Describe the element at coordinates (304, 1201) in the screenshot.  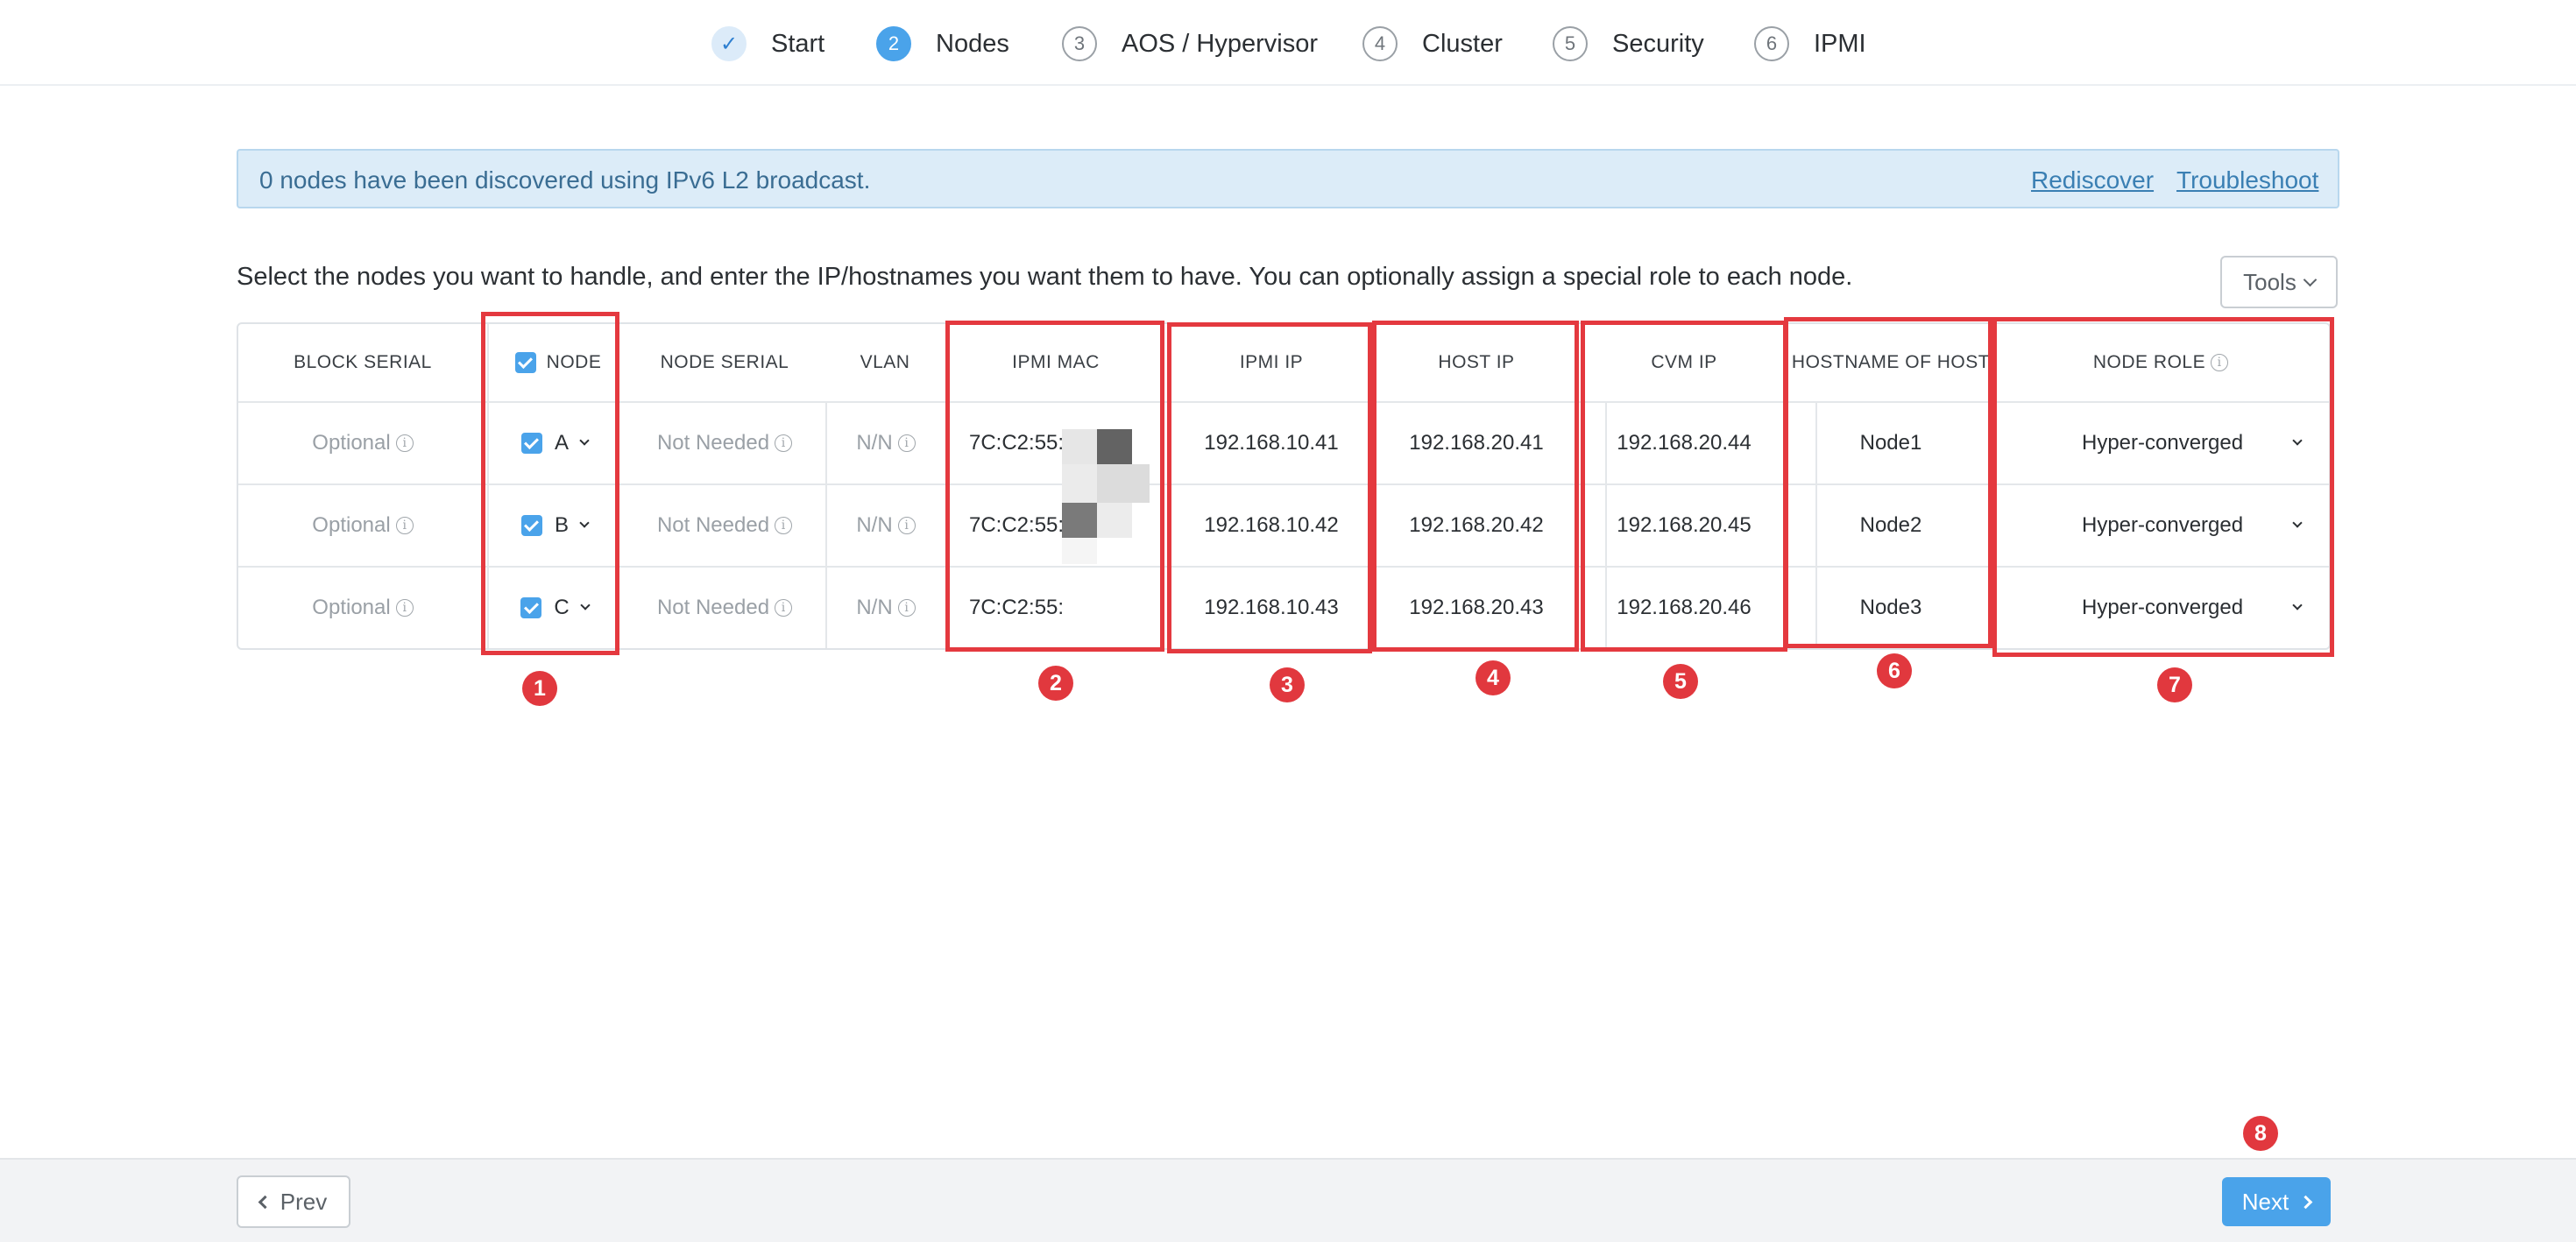
I see `prev-label: Prev` at that location.